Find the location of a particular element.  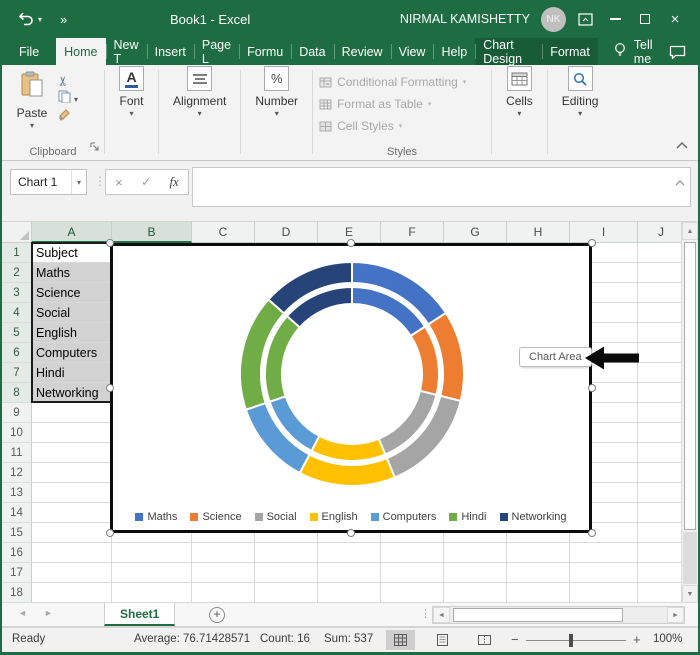

cell-J13 is located at coordinates (661, 493).